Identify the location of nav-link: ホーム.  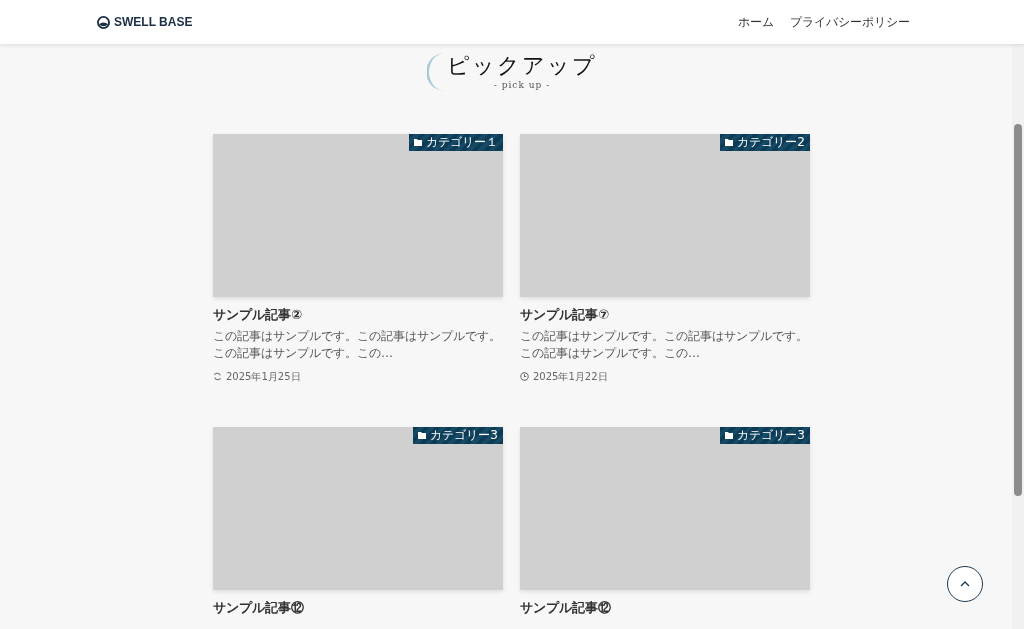
(756, 22).